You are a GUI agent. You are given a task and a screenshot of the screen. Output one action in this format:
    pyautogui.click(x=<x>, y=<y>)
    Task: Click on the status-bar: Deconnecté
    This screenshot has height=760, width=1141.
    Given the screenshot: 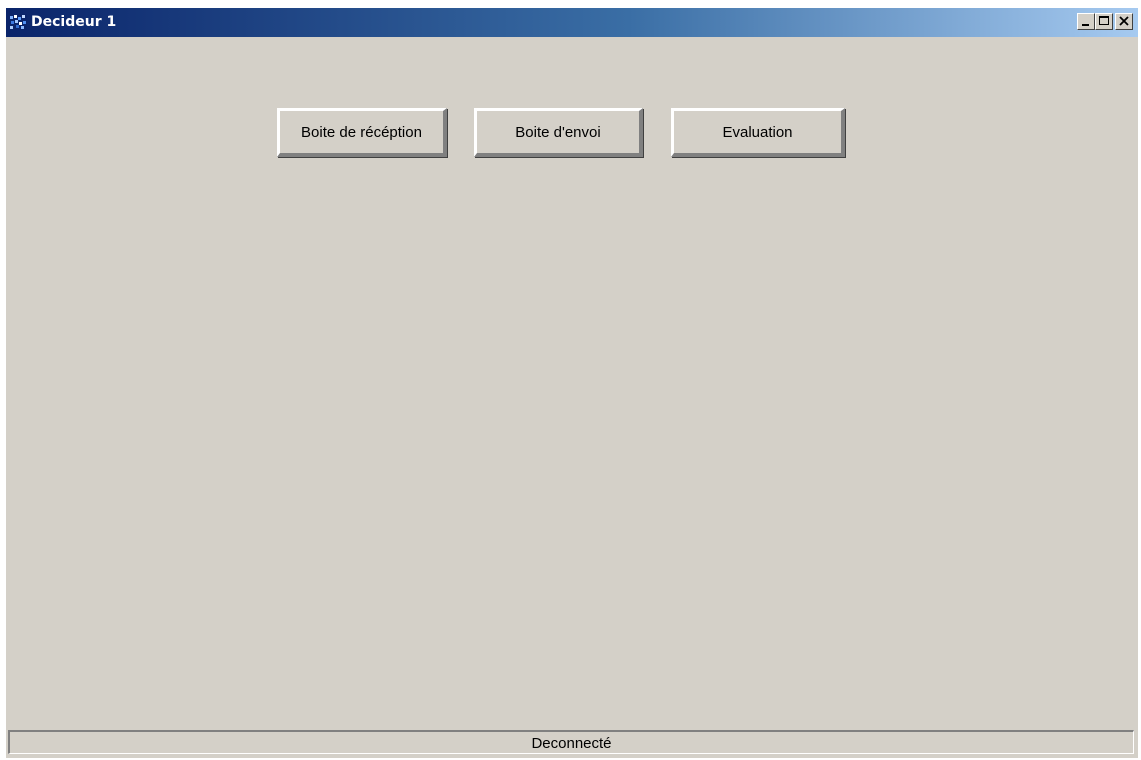 What is the action you would take?
    pyautogui.click(x=571, y=742)
    